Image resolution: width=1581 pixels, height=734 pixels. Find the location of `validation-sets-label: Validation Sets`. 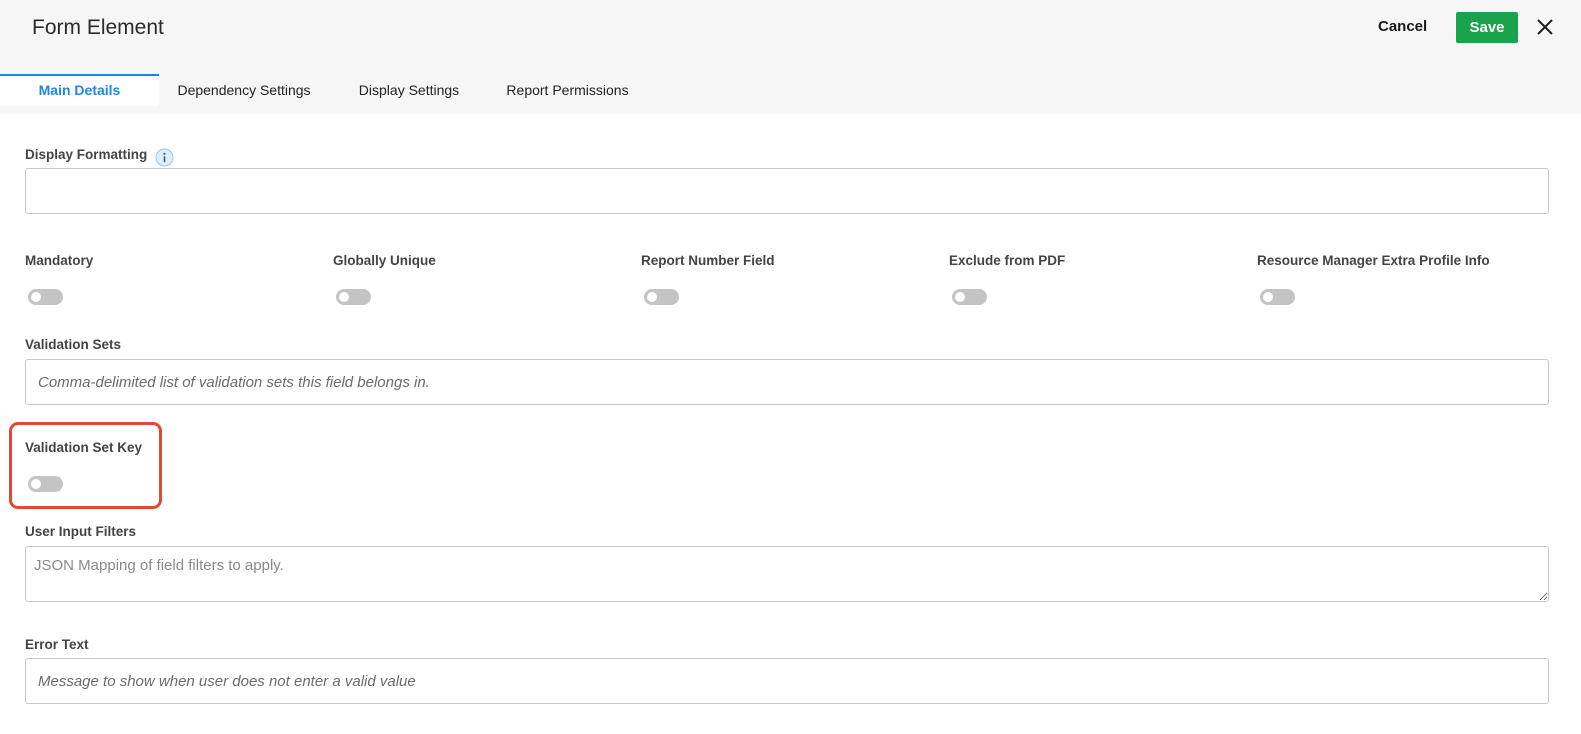

validation-sets-label: Validation Sets is located at coordinates (73, 344).